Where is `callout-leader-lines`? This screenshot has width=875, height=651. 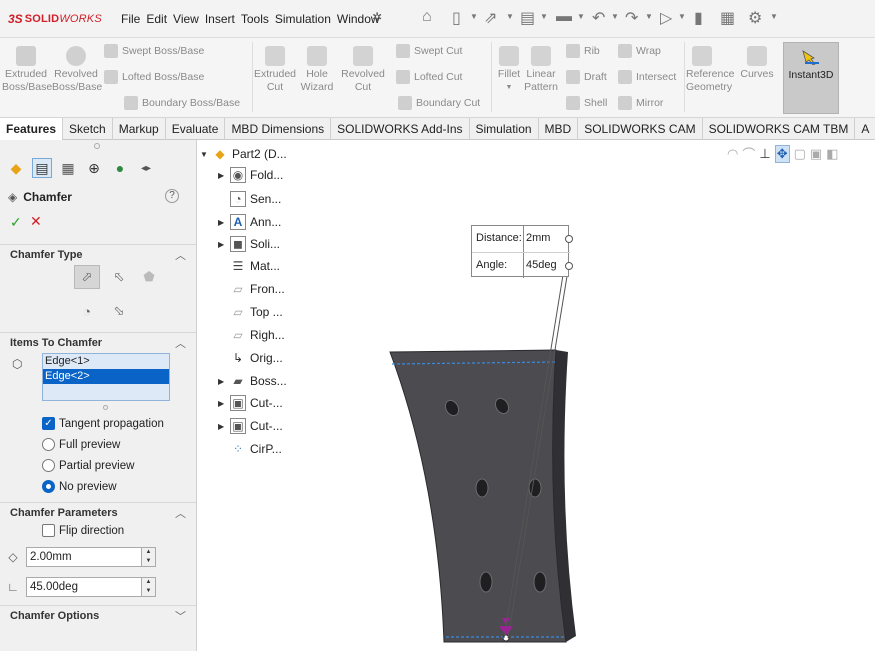
callout-leader-lines is located at coordinates (536, 438).